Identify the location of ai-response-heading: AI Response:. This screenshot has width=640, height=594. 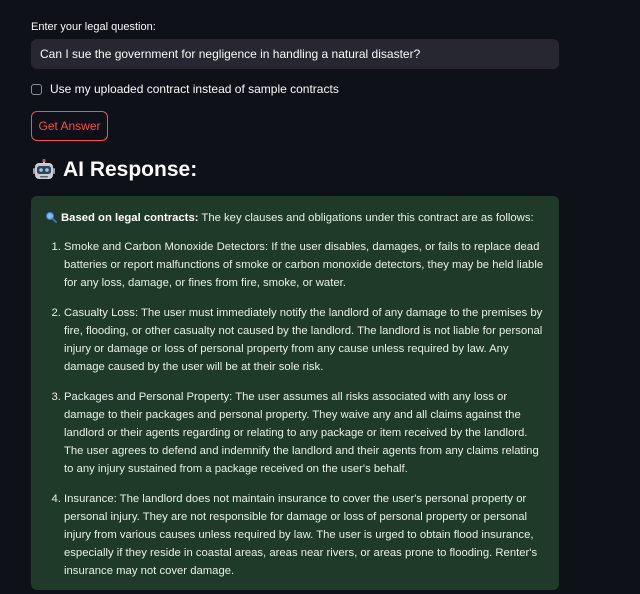
(115, 170).